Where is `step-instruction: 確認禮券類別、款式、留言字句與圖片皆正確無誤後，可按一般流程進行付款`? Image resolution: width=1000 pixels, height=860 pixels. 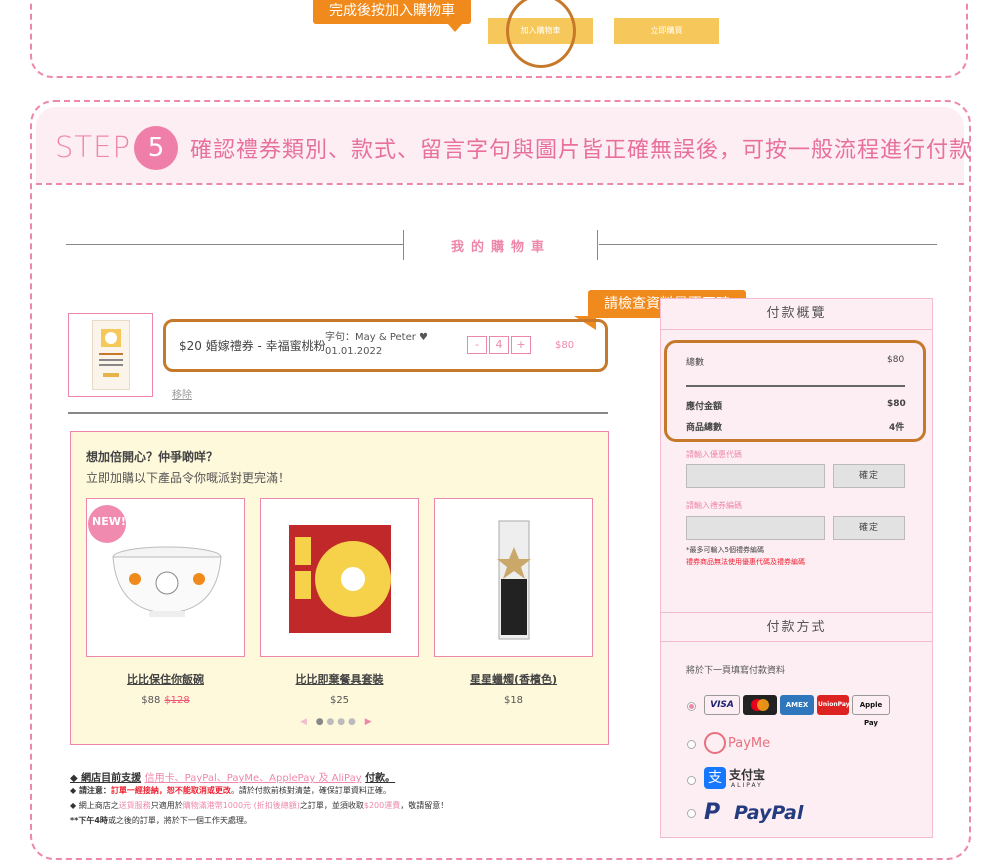
step-instruction: 確認禮券類別、款式、留言字句與圖片皆正確無誤後，可按一般流程進行付款 is located at coordinates (581, 150).